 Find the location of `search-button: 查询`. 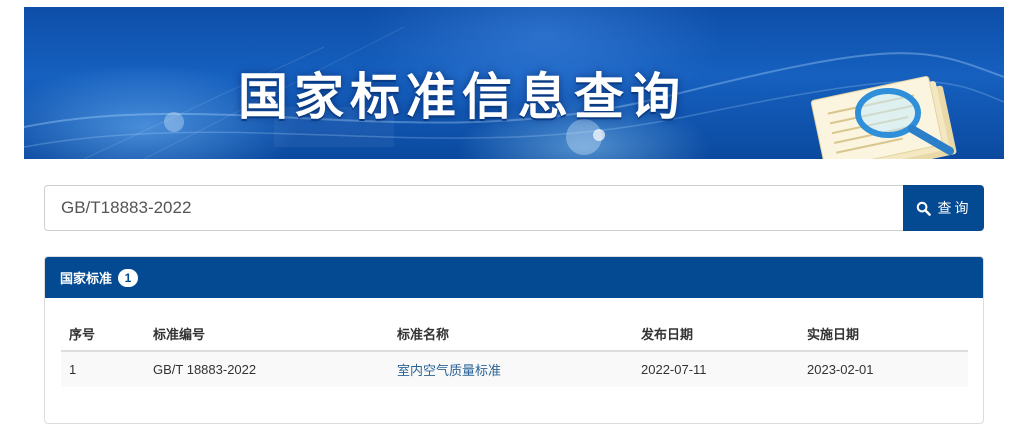

search-button: 查询 is located at coordinates (943, 208).